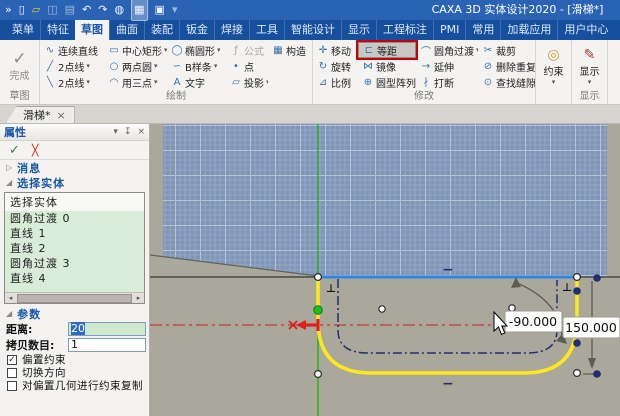  I want to click on horizontal-scrollbar: ◂ ▸, so click(74, 297).